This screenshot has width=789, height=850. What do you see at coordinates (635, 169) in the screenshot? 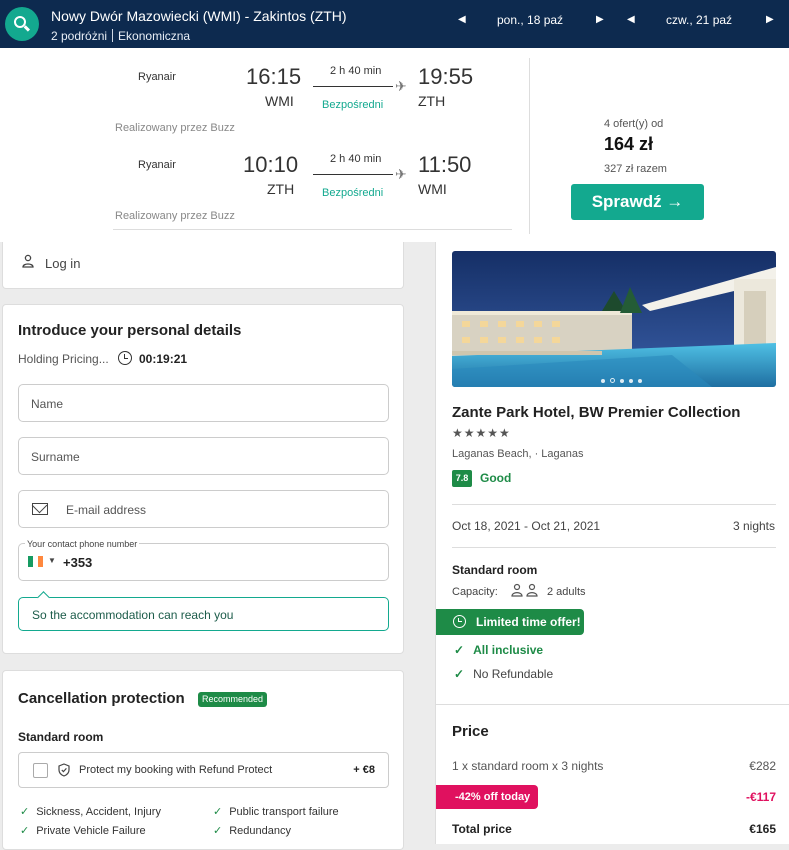
I see `flight-total: 327 zł razem` at bounding box center [635, 169].